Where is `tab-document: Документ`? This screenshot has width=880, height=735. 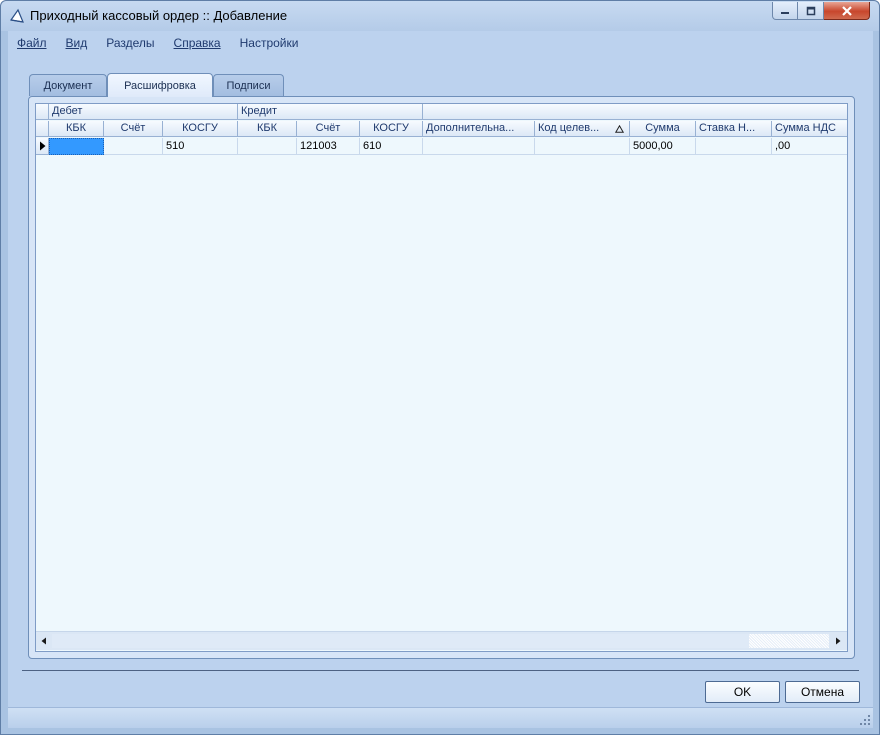 tab-document: Документ is located at coordinates (68, 85).